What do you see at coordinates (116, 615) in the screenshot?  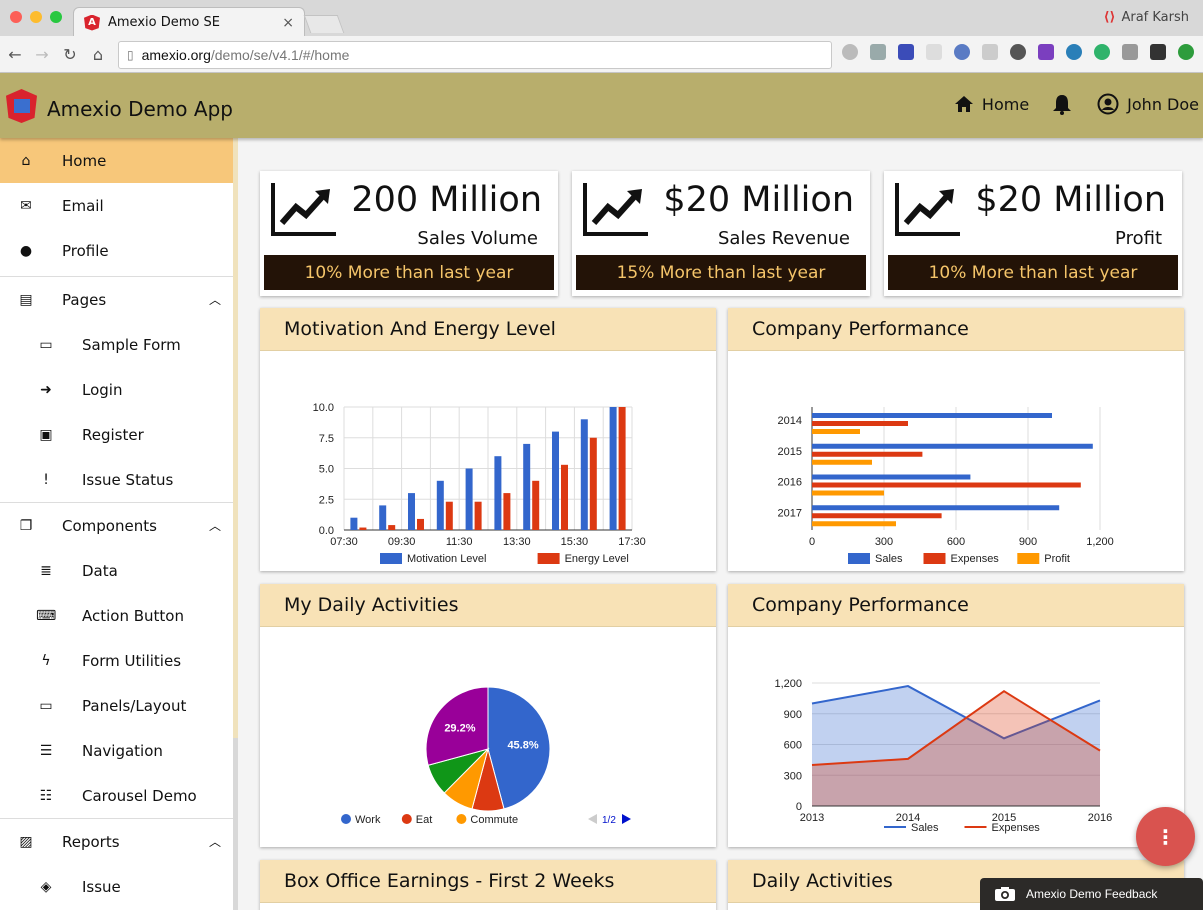 I see `sidebar-item-action-button: ⌨ Action Button` at bounding box center [116, 615].